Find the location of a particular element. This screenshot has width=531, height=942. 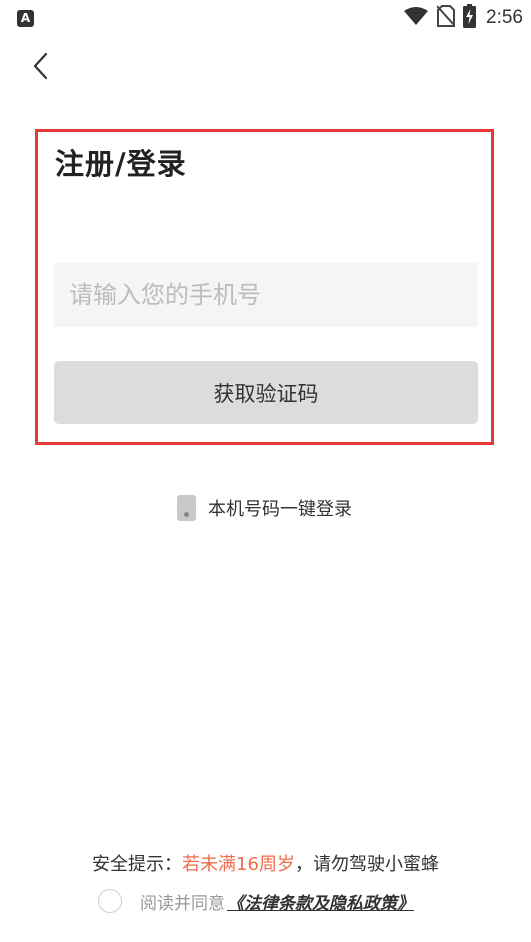

get-verification-code-button: 获取验证码 is located at coordinates (266, 392).